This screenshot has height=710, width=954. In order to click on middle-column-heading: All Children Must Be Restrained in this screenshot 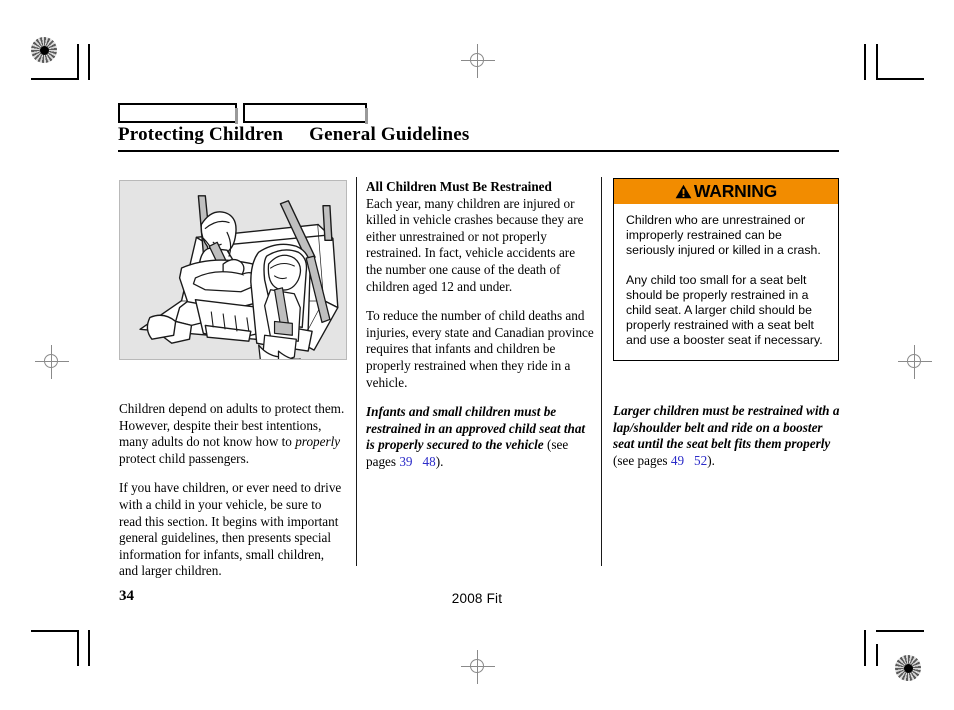, I will do `click(459, 186)`.